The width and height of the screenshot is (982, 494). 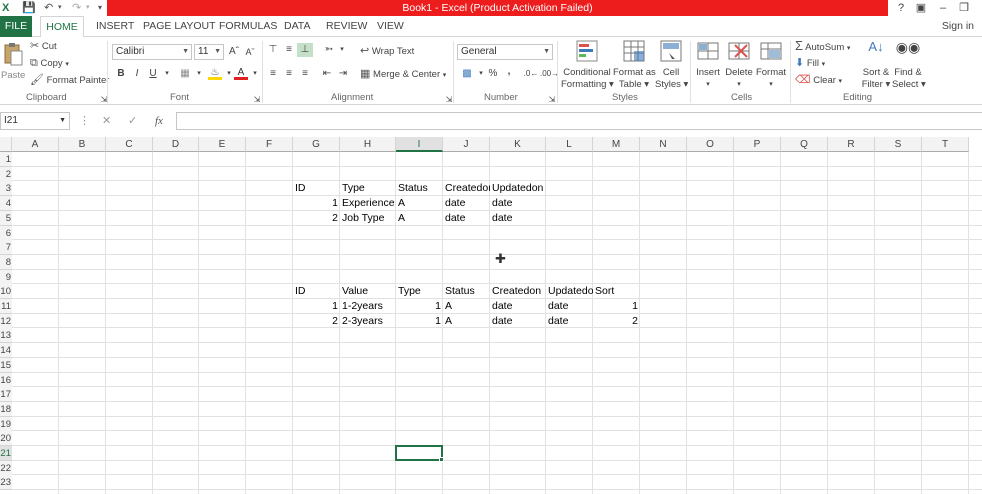 I want to click on tab-formulas: FORMULAS, so click(x=248, y=26).